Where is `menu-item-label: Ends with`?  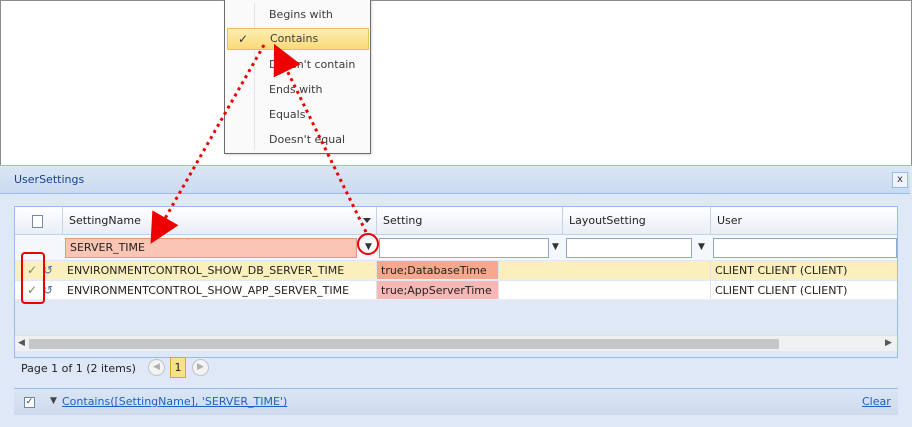 menu-item-label: Ends with is located at coordinates (296, 89).